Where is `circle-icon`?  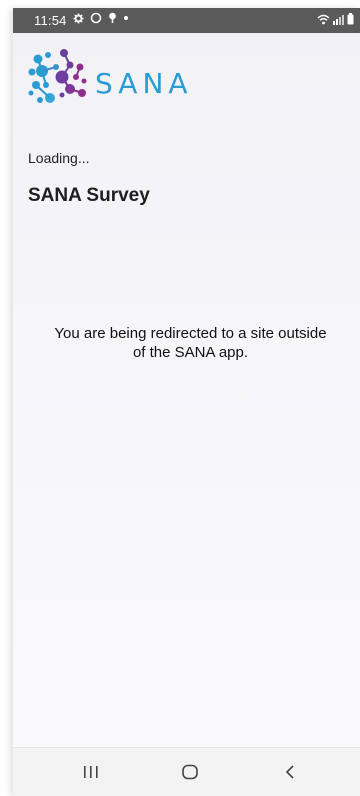
circle-icon is located at coordinates (96, 18).